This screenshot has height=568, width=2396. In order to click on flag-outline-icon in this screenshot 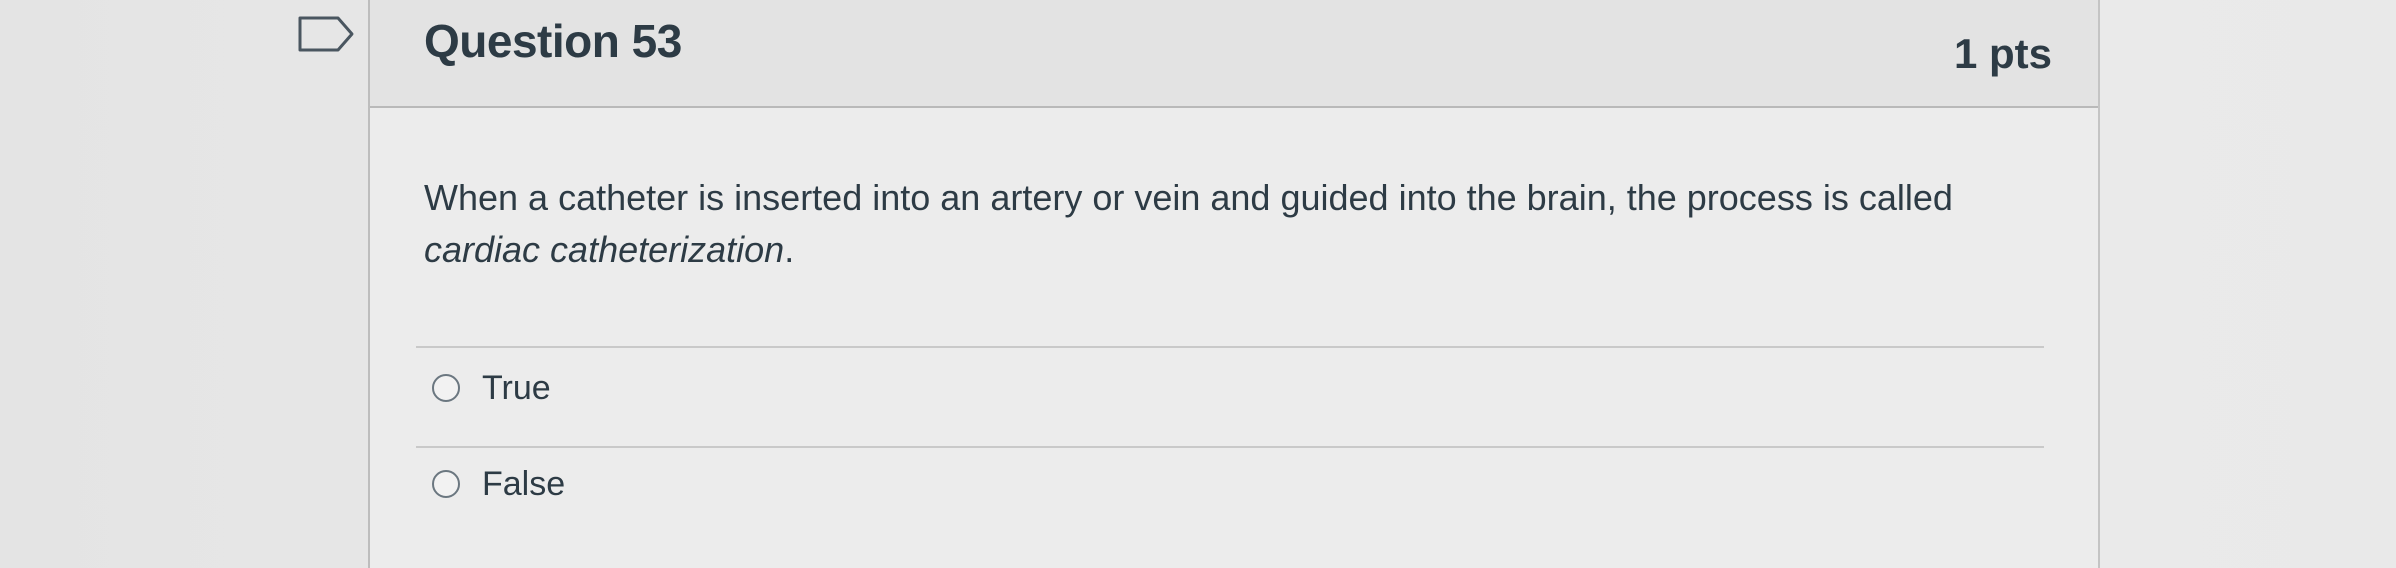, I will do `click(326, 34)`.